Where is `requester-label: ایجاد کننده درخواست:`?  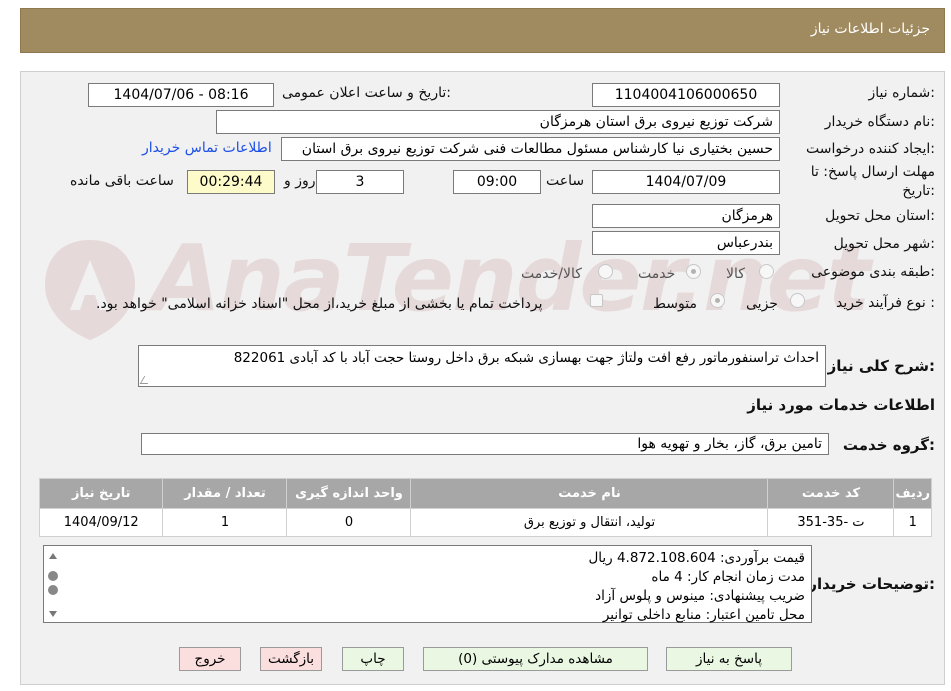 requester-label: ایجاد کننده درخواست: is located at coordinates (870, 149).